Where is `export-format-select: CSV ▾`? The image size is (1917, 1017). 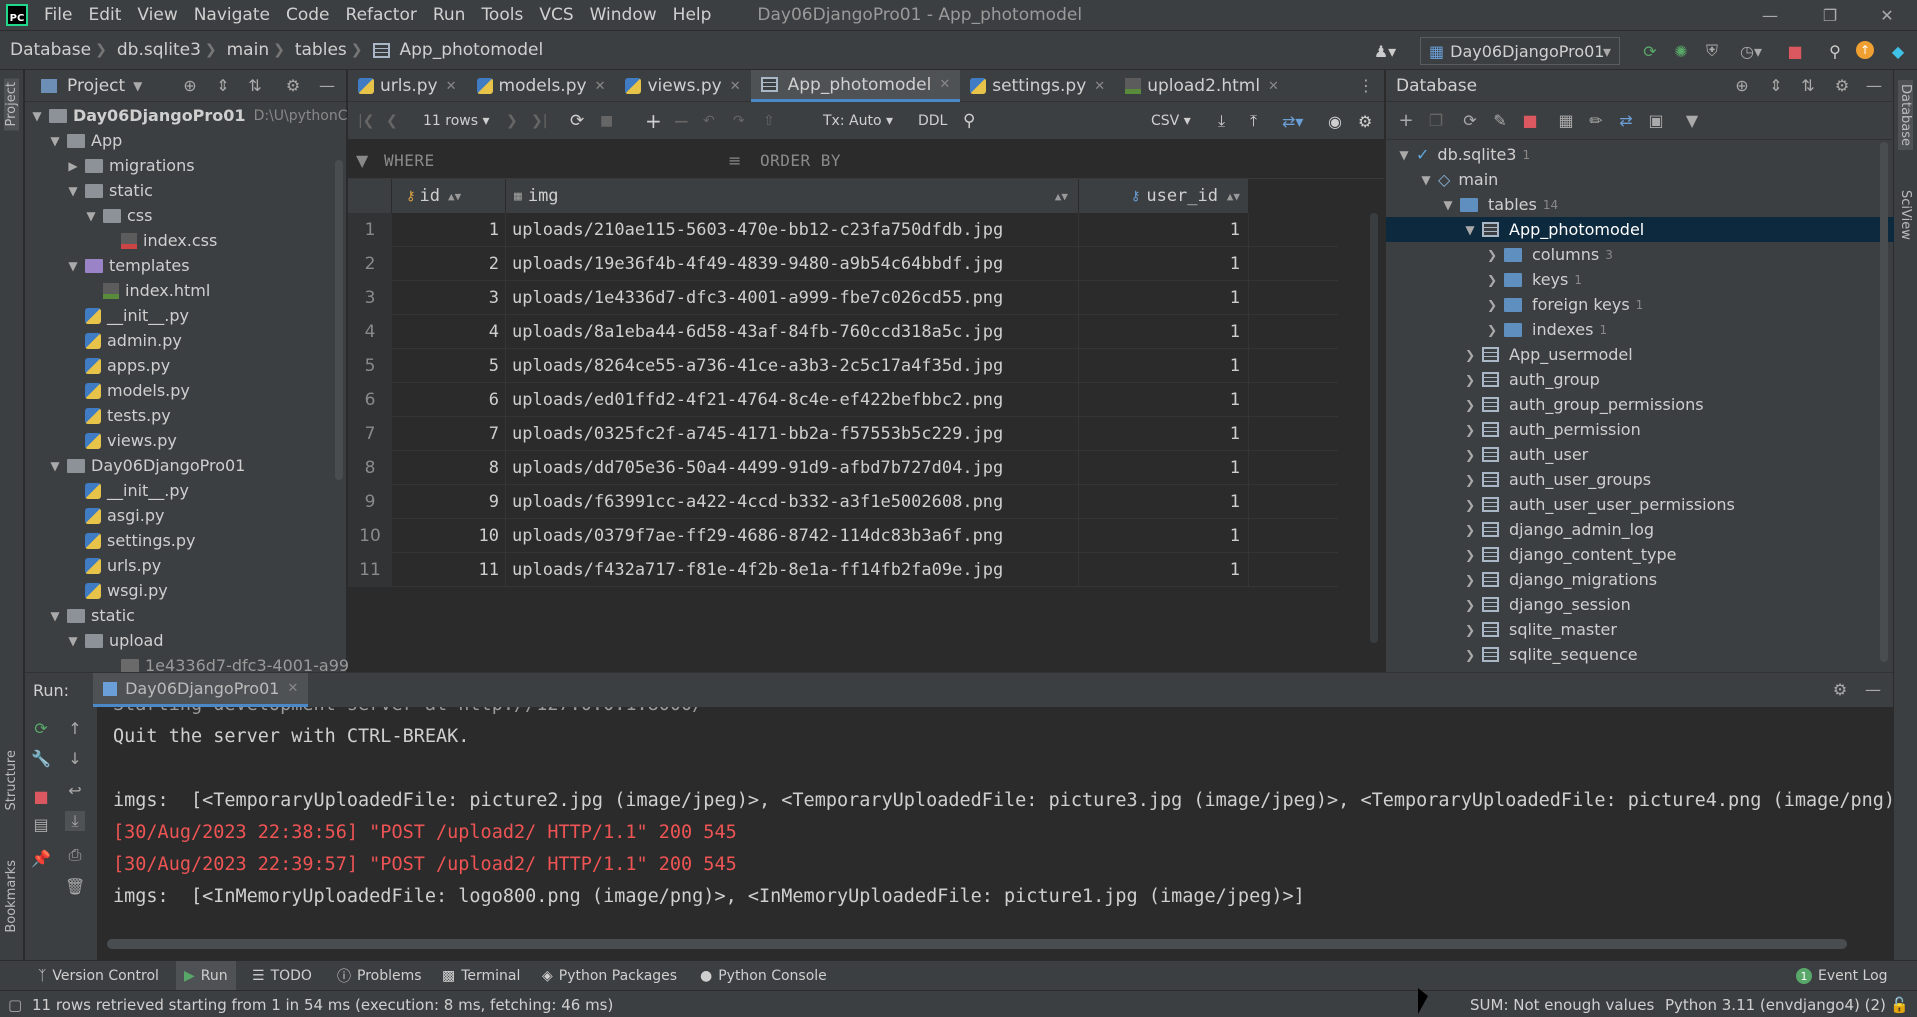 export-format-select: CSV ▾ is located at coordinates (1171, 121).